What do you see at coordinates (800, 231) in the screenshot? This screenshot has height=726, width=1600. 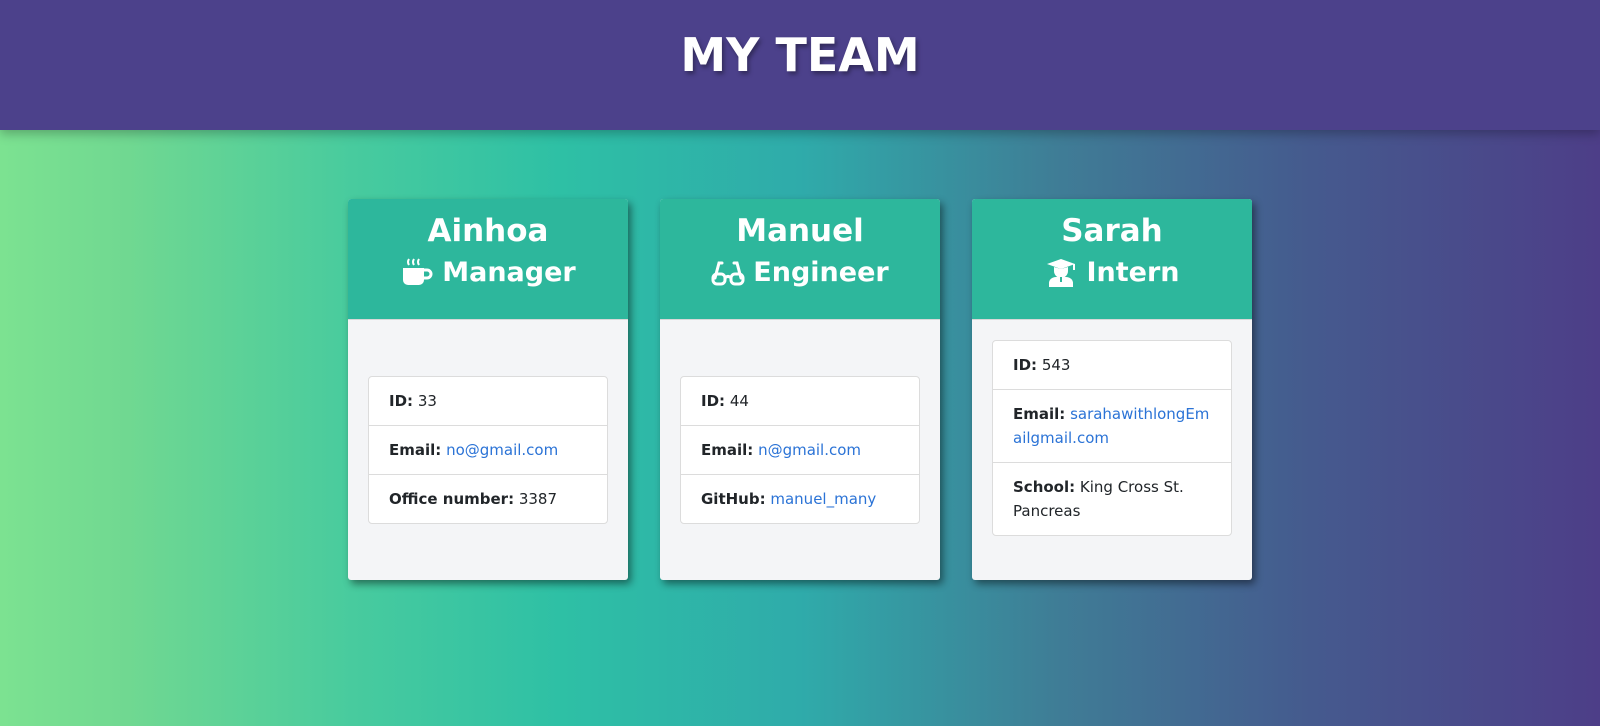 I see `employee-name: Manuel` at bounding box center [800, 231].